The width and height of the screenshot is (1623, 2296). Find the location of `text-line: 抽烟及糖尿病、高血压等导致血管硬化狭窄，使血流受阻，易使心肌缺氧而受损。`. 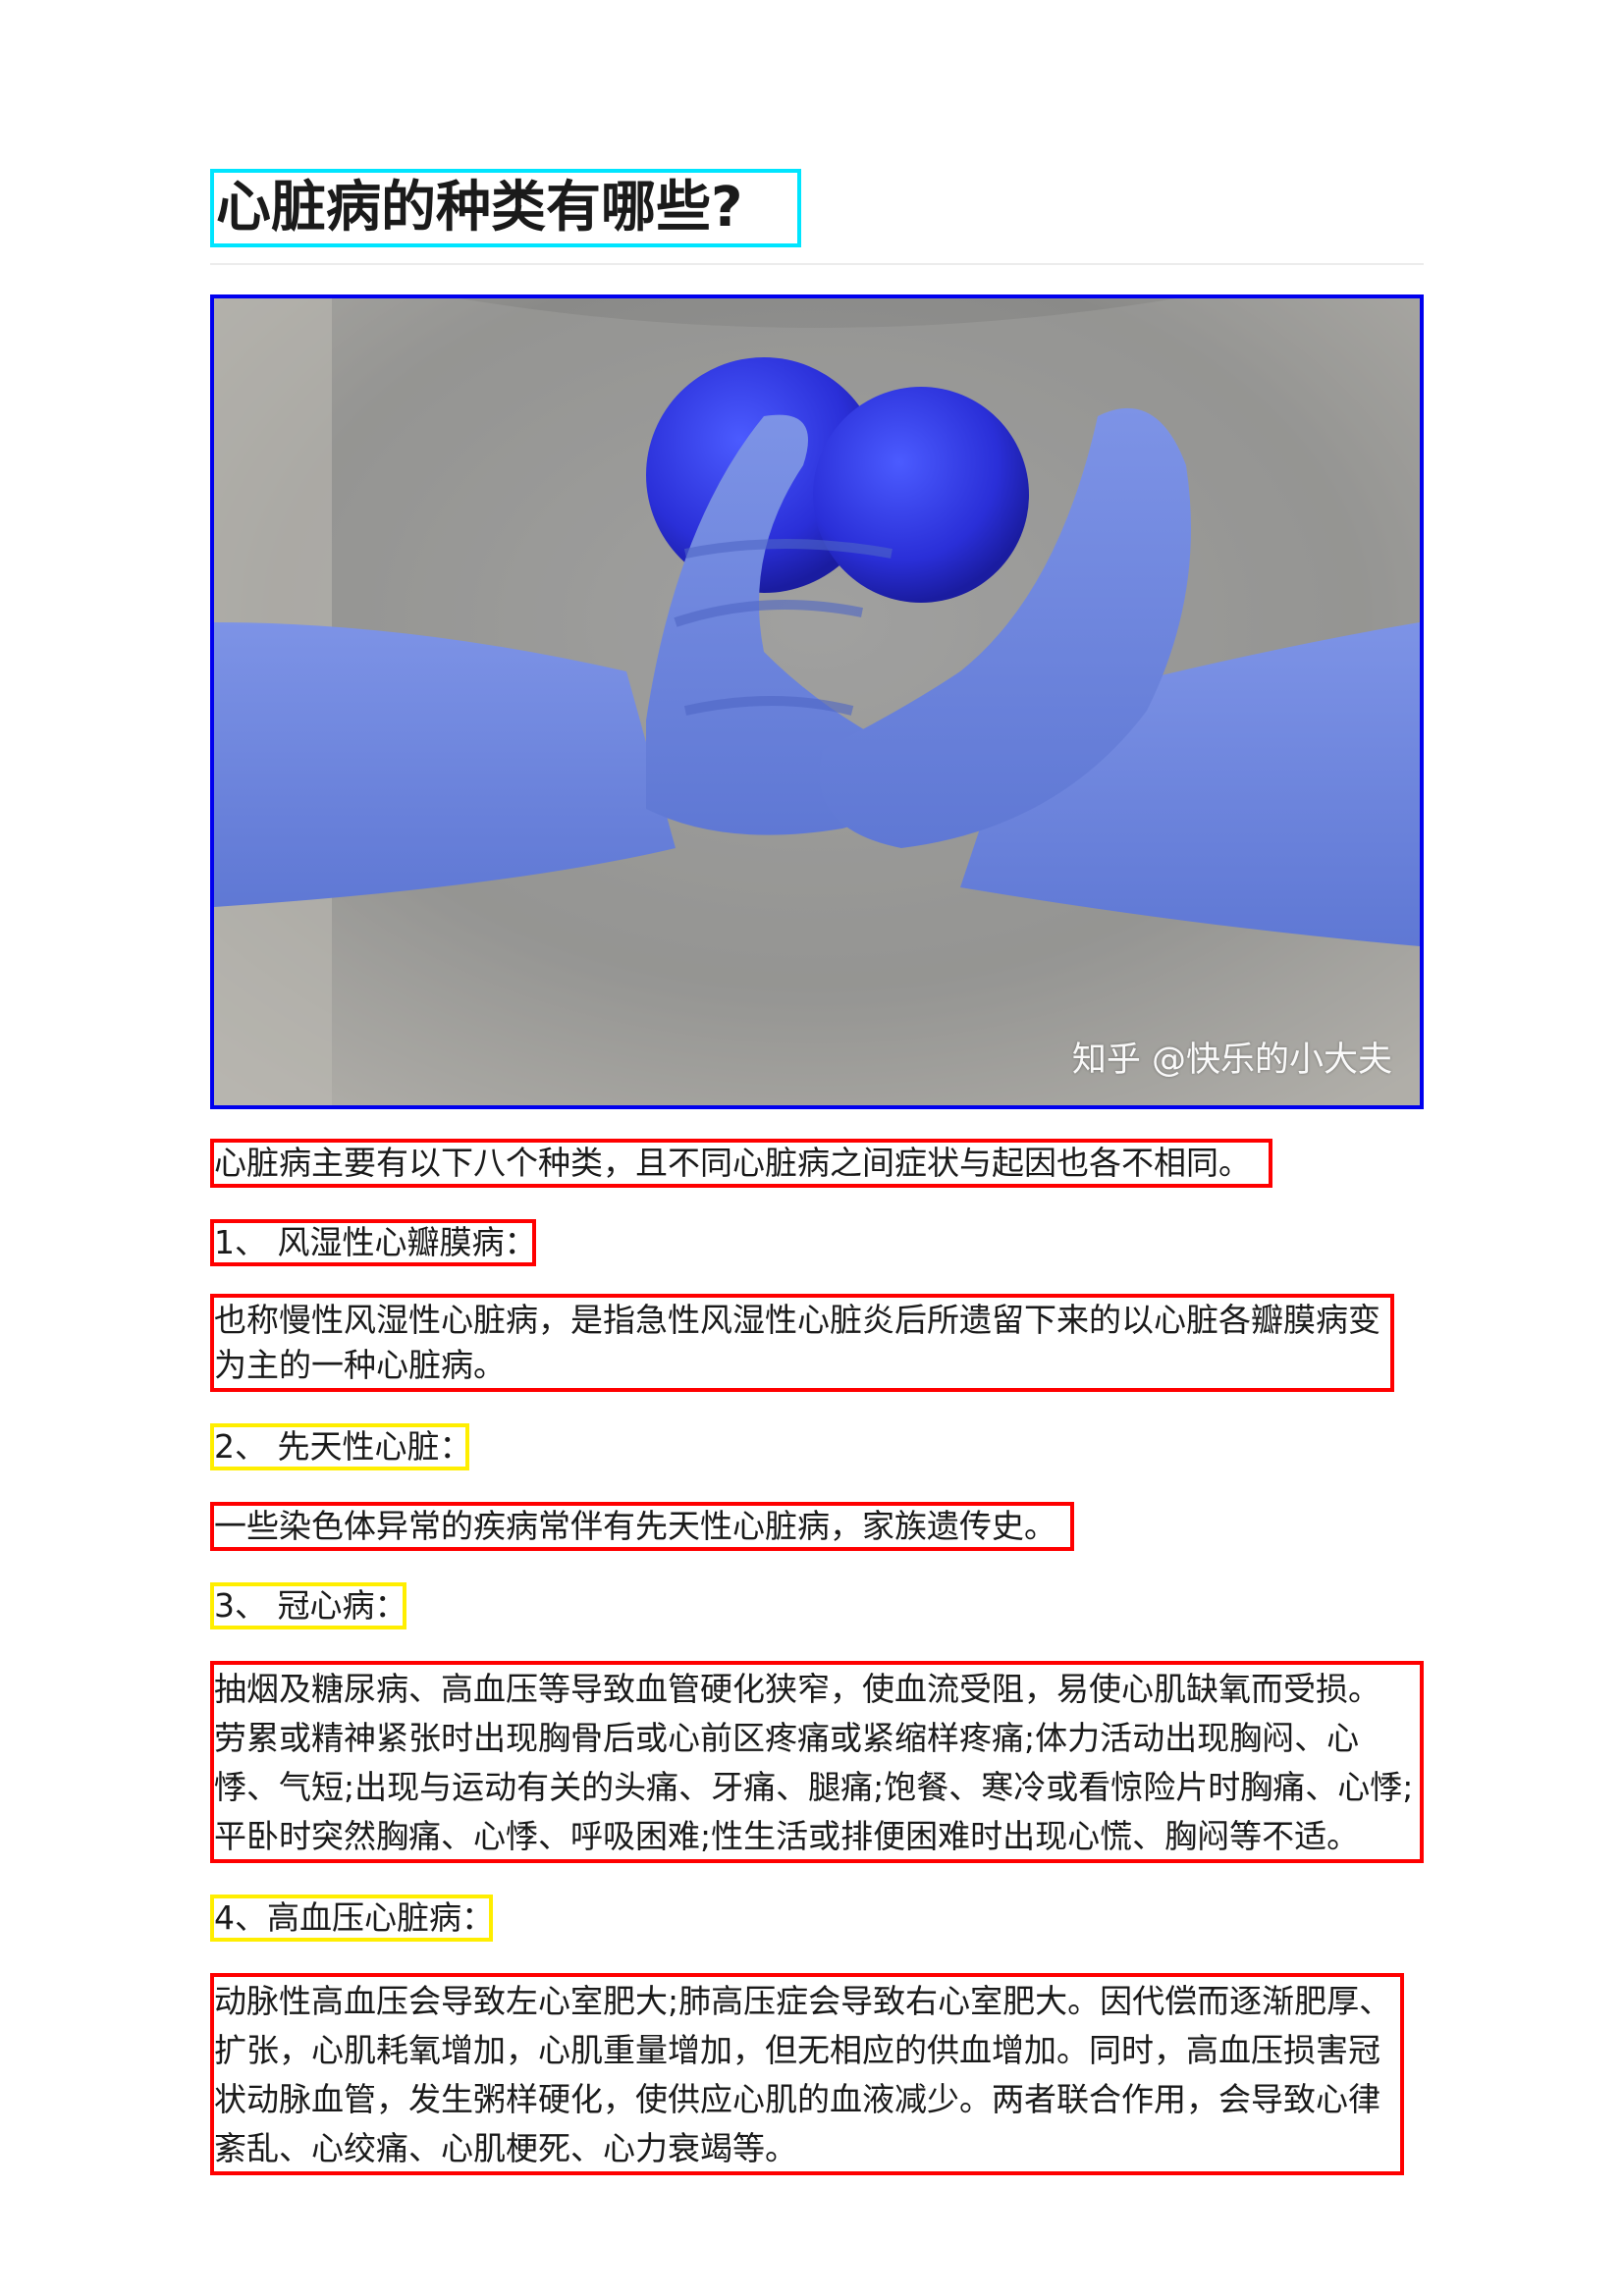

text-line: 抽烟及糖尿病、高血压等导致血管硬化狭窄，使血流受阻，易使心肌缺氧而受损。 is located at coordinates (797, 1689).